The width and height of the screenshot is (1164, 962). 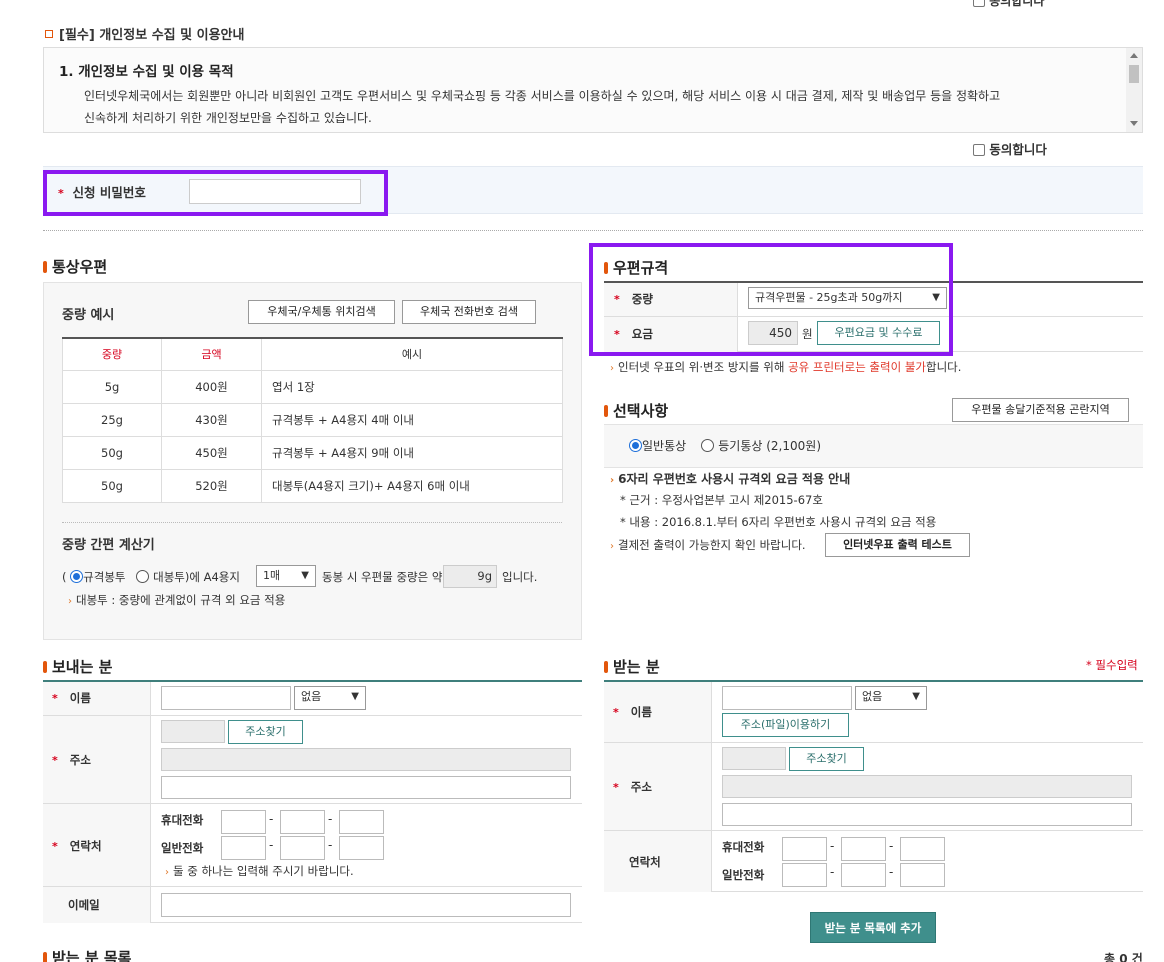 What do you see at coordinates (979, 3) in the screenshot?
I see `agree-checkbox` at bounding box center [979, 3].